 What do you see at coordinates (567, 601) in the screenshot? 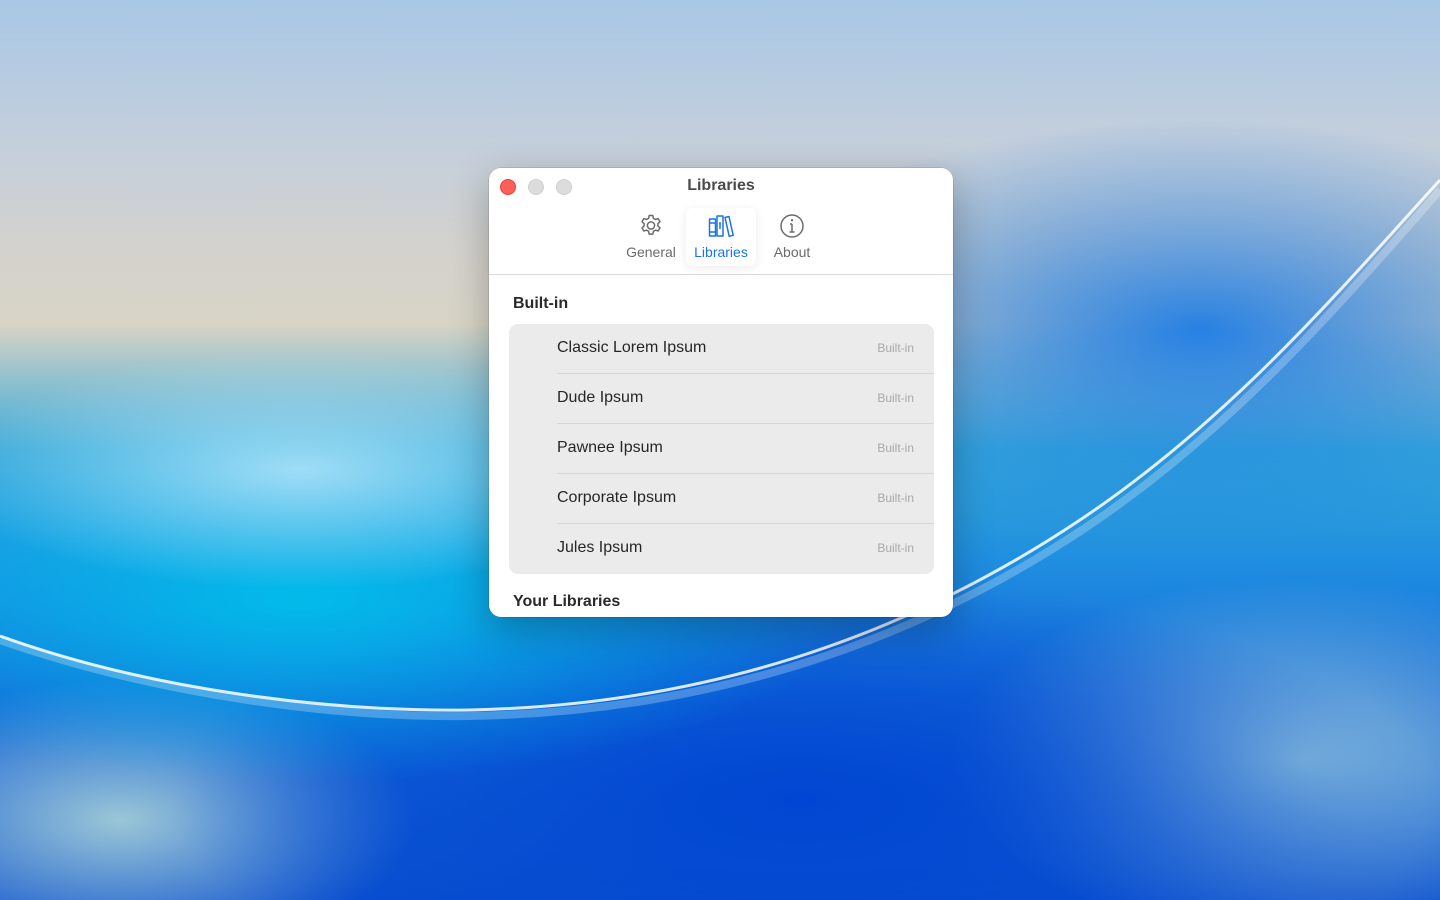
I see `section-title-your-libraries: Your Libraries` at bounding box center [567, 601].